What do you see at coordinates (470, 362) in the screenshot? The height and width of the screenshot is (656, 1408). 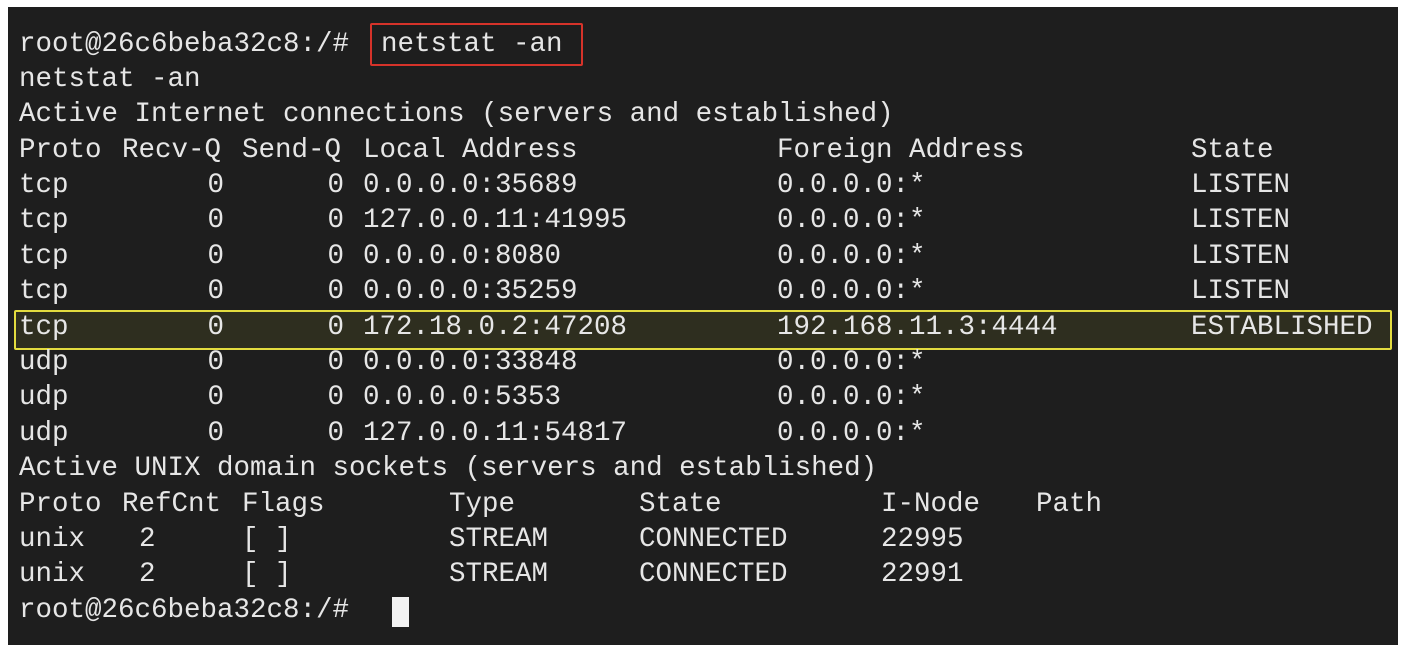 I see `inet-cell-local: 0.0.0.0:33848` at bounding box center [470, 362].